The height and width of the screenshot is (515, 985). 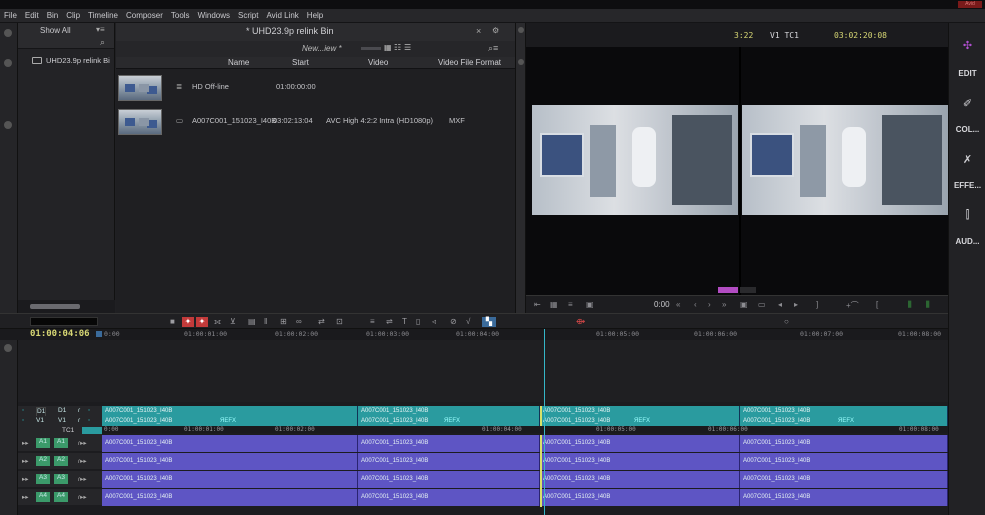 What do you see at coordinates (493, 48) in the screenshot?
I see `search-icon: ⌕≡` at bounding box center [493, 48].